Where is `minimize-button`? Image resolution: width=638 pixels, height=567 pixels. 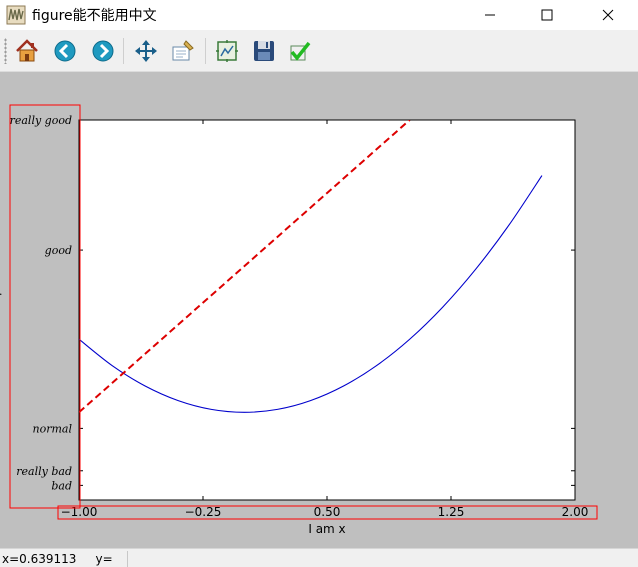 minimize-button is located at coordinates (490, 15).